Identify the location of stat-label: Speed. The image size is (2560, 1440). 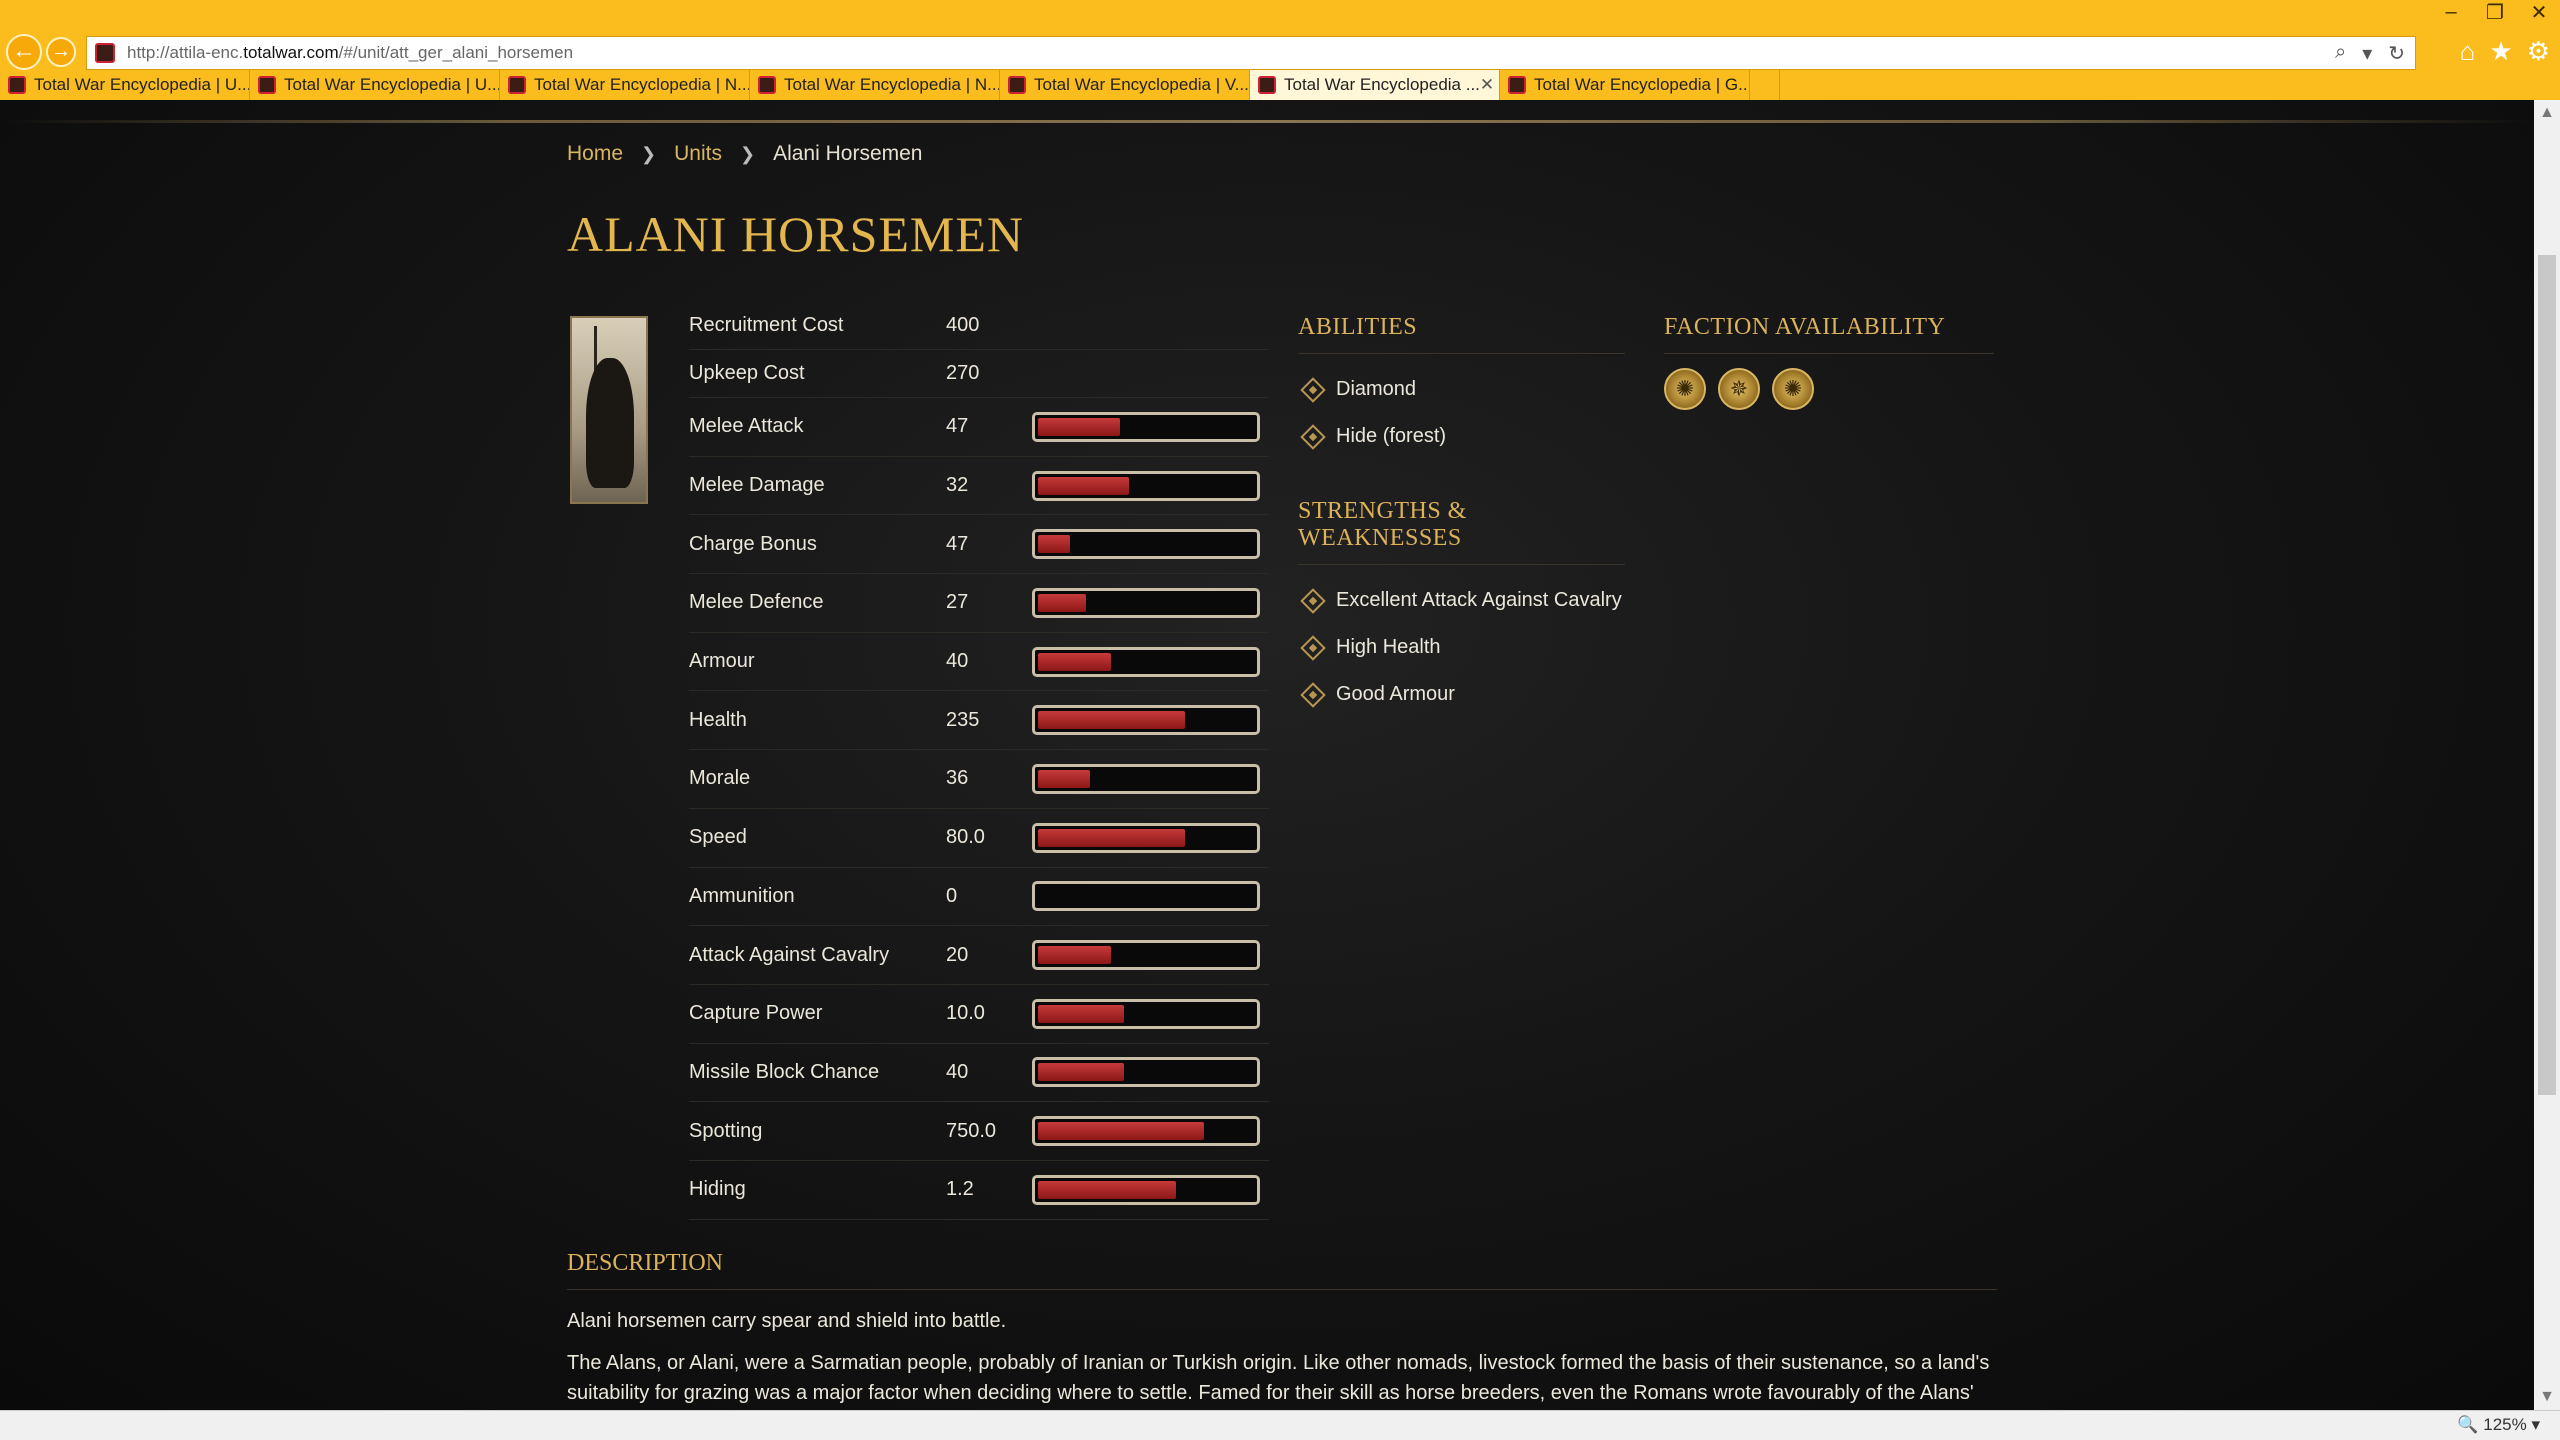
(718, 837).